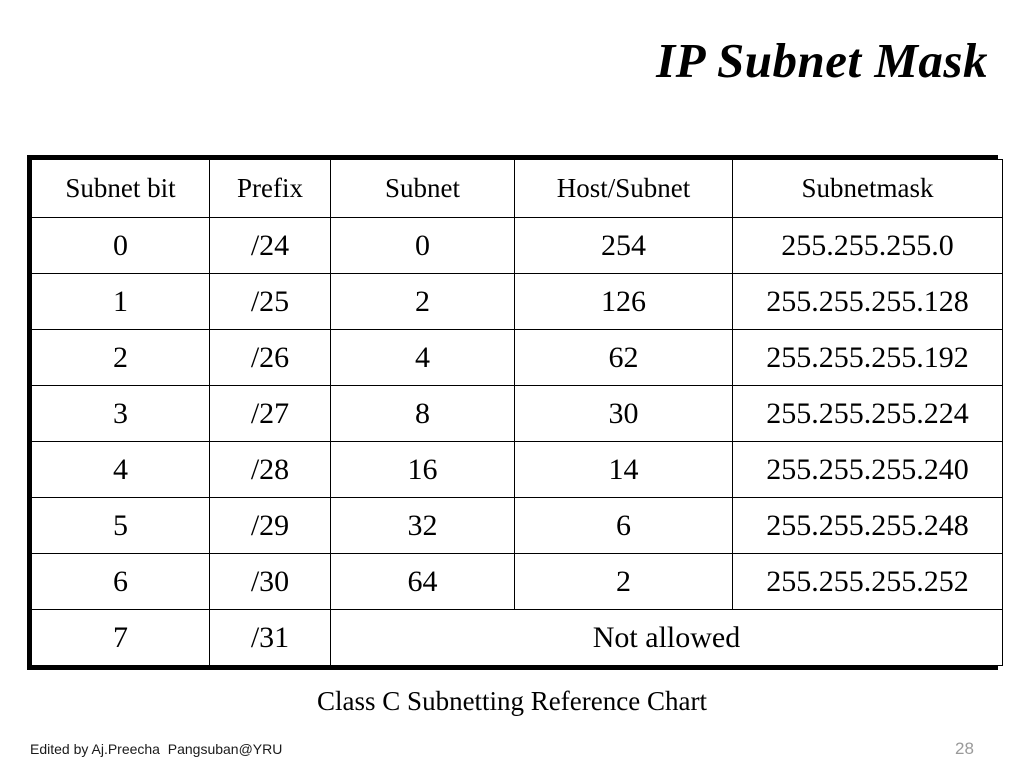 The height and width of the screenshot is (768, 1024). What do you see at coordinates (120, 525) in the screenshot?
I see `cell-subnet-bit: 5` at bounding box center [120, 525].